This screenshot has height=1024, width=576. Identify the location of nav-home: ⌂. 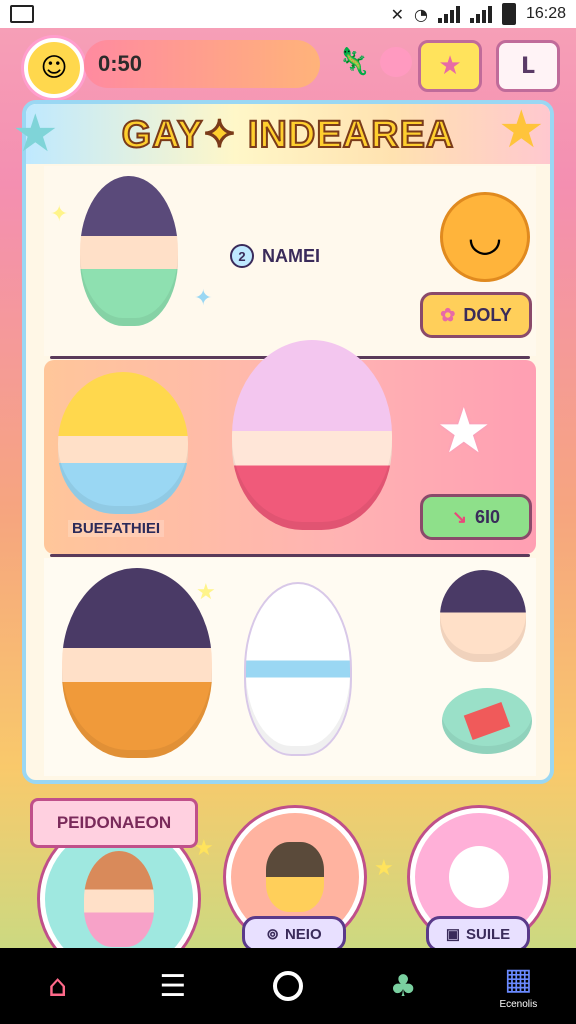
(58, 986).